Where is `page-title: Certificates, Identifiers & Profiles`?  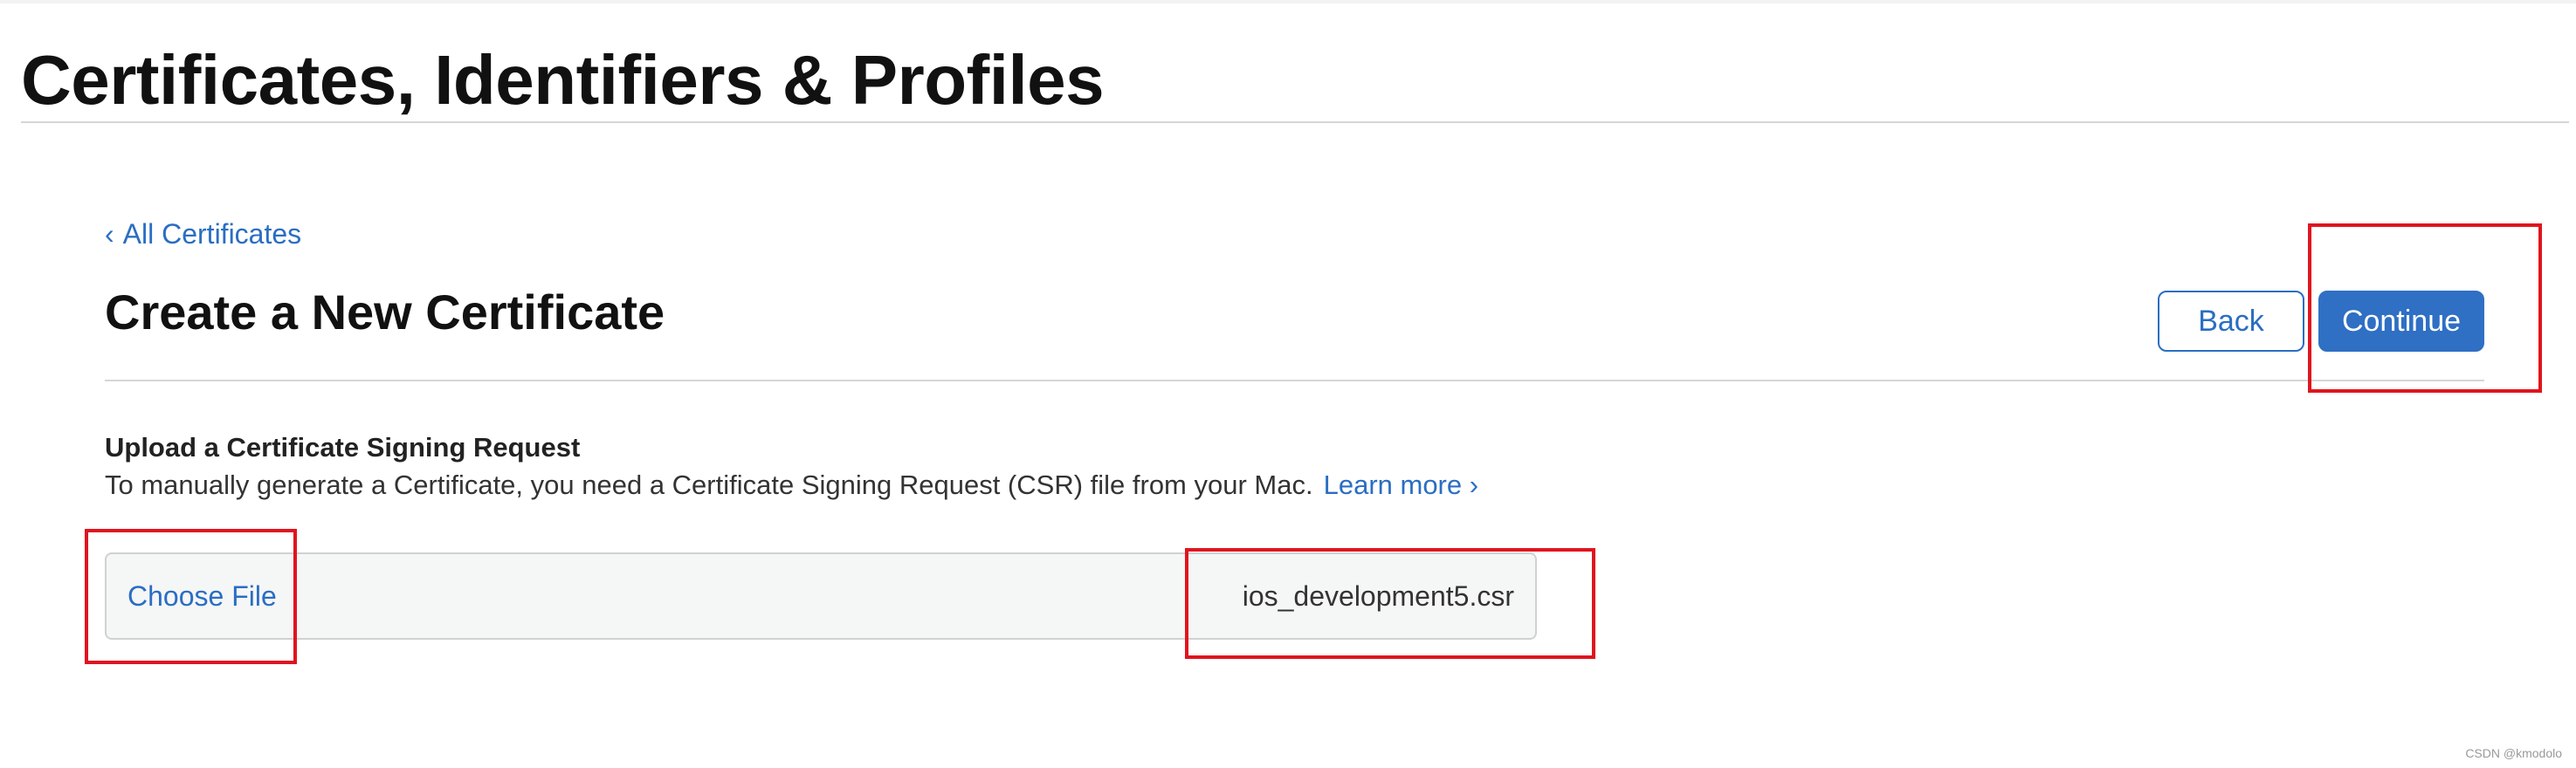
page-title: Certificates, Identifiers & Profiles is located at coordinates (563, 80).